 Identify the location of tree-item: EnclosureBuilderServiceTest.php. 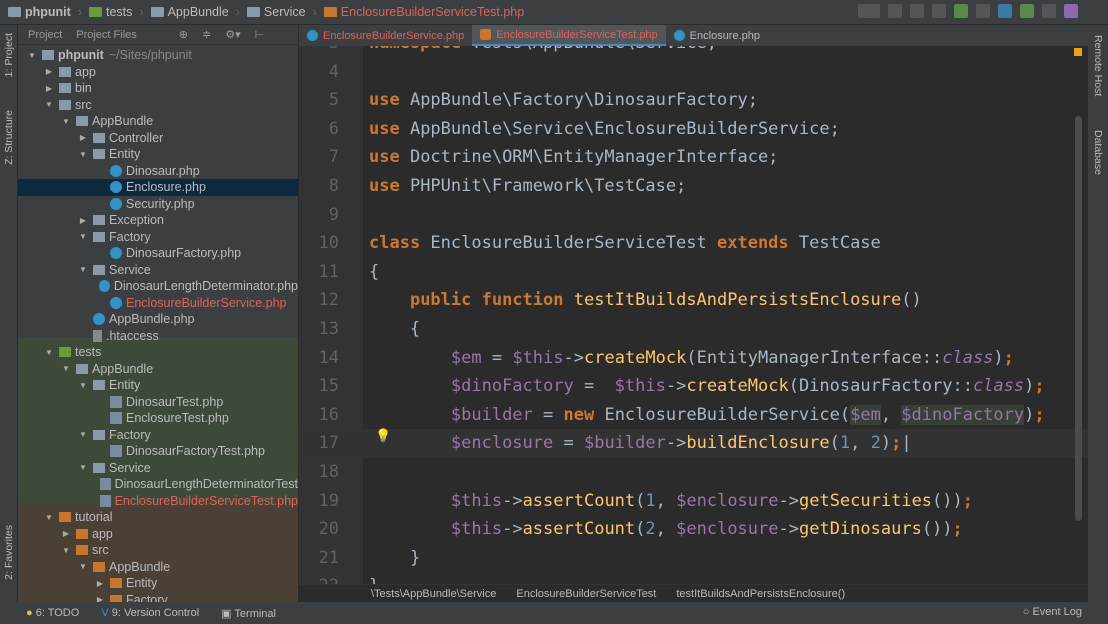
(158, 501).